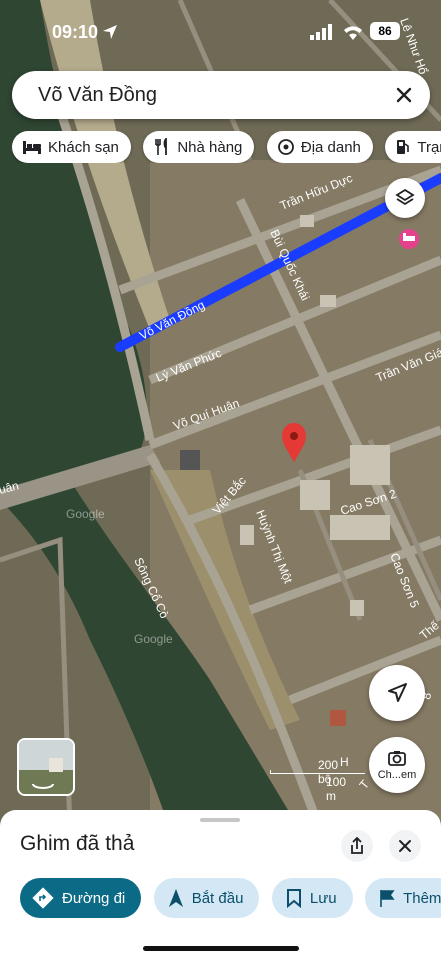 This screenshot has width=441, height=960. I want to click on directions-button: Đường đi, so click(81, 898).